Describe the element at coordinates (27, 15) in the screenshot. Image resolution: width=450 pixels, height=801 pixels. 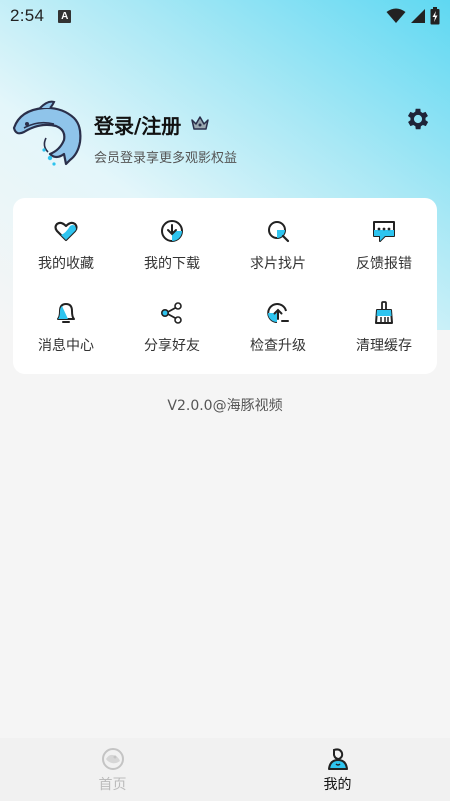
I see `status-time: 2:54` at that location.